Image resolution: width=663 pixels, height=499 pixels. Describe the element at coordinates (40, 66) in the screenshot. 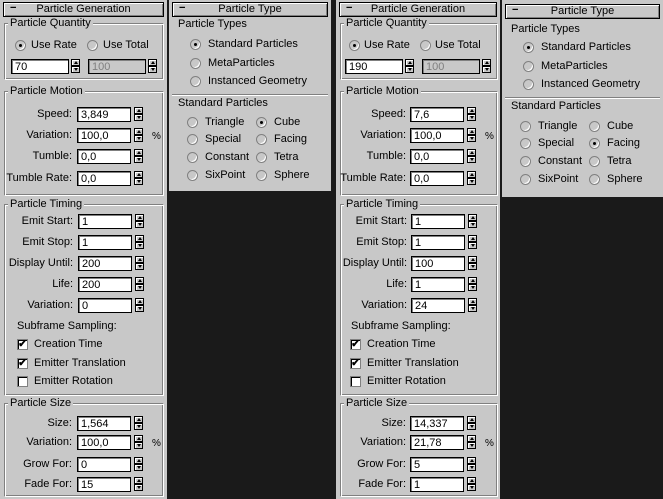

I see `rate-input: 70` at that location.